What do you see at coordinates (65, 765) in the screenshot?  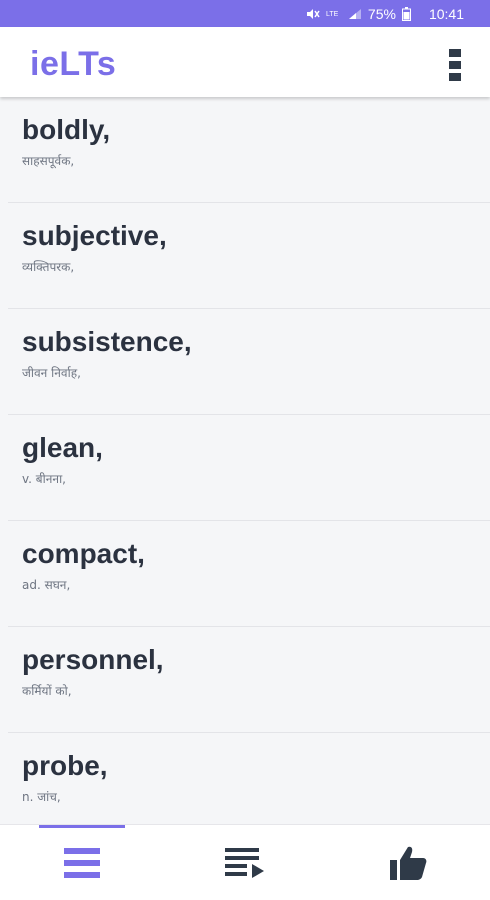 I see `word-text: probe,` at bounding box center [65, 765].